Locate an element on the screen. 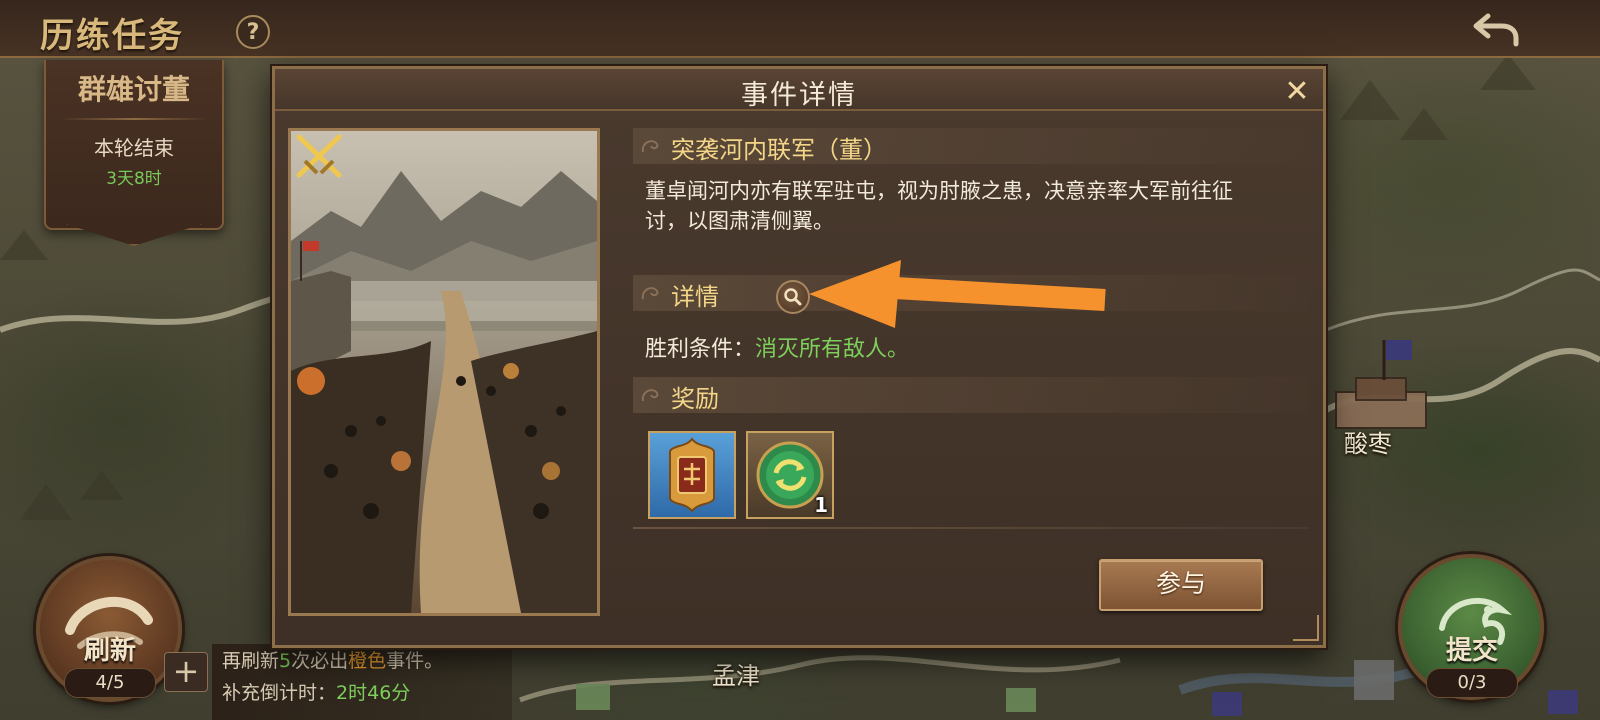 Image resolution: width=1600 pixels, height=720 pixels. refresh-hint-panel: 再刷新5次必出橙色事件。 补充倒计时：2时46分 is located at coordinates (362, 682).